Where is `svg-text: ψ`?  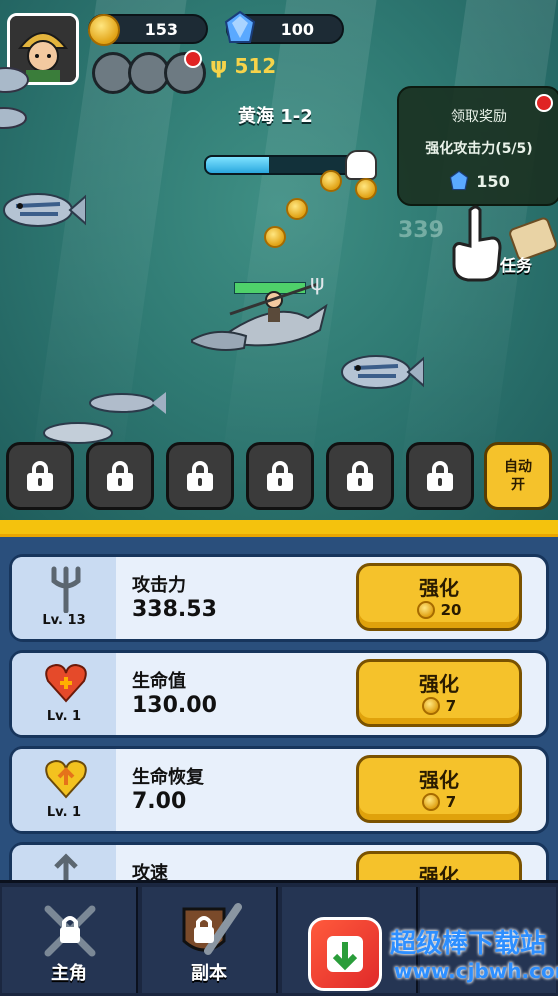 svg-text: ψ is located at coordinates (317, 283).